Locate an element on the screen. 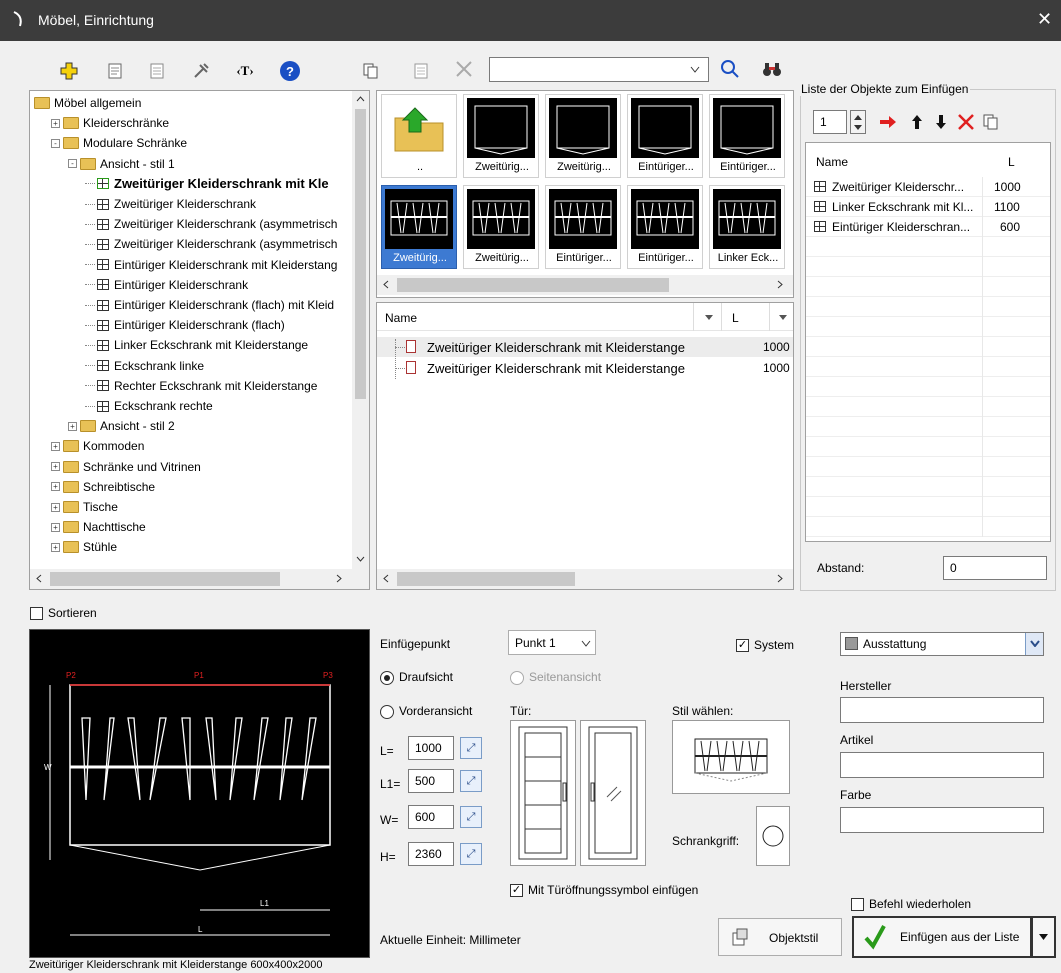 The width and height of the screenshot is (1061, 973). tree-vertical-scrollbar is located at coordinates (360, 330).